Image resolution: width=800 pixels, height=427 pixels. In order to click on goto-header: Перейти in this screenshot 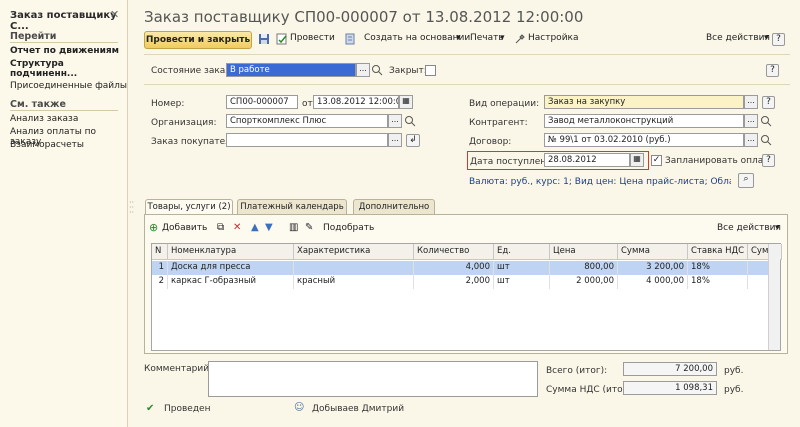, I will do `click(33, 36)`.